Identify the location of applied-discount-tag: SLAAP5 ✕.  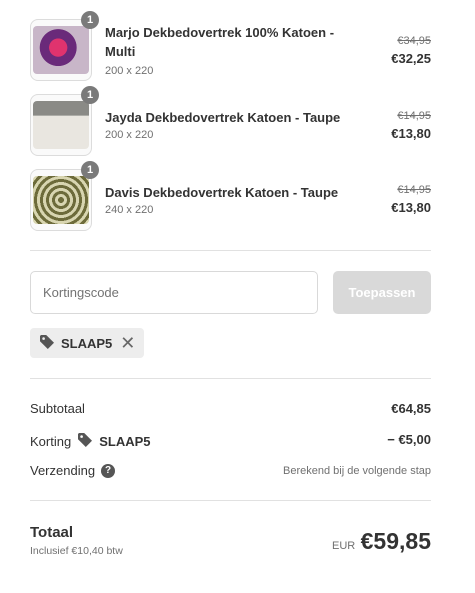
(87, 343).